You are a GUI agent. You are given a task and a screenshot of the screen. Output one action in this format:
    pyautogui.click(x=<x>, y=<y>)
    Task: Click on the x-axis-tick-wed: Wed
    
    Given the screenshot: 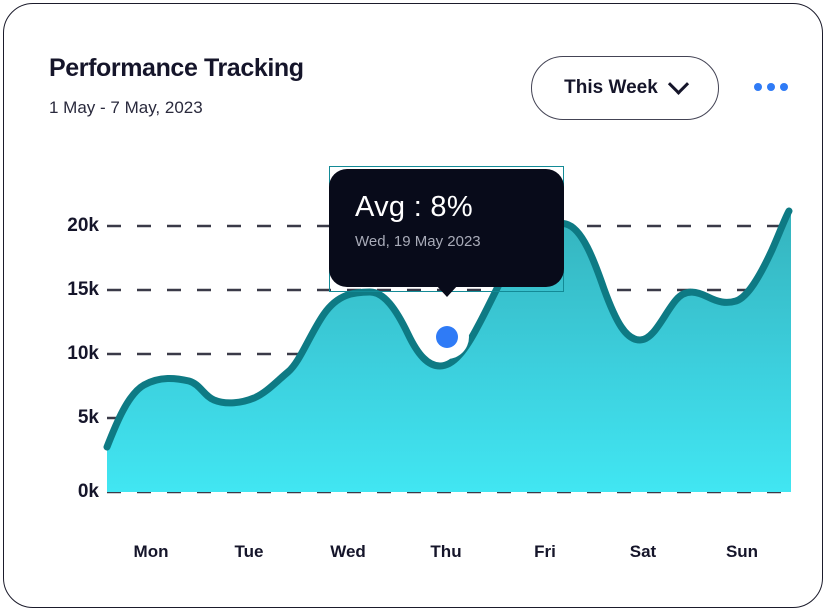 What is the action you would take?
    pyautogui.click(x=348, y=551)
    